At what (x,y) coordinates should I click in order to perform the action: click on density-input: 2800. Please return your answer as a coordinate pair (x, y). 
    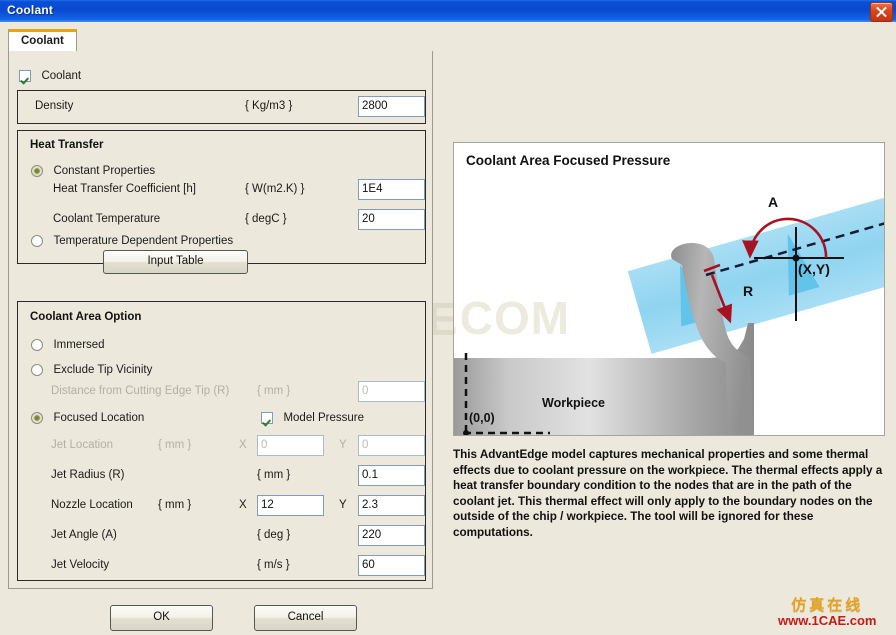
    Looking at the image, I should click on (391, 106).